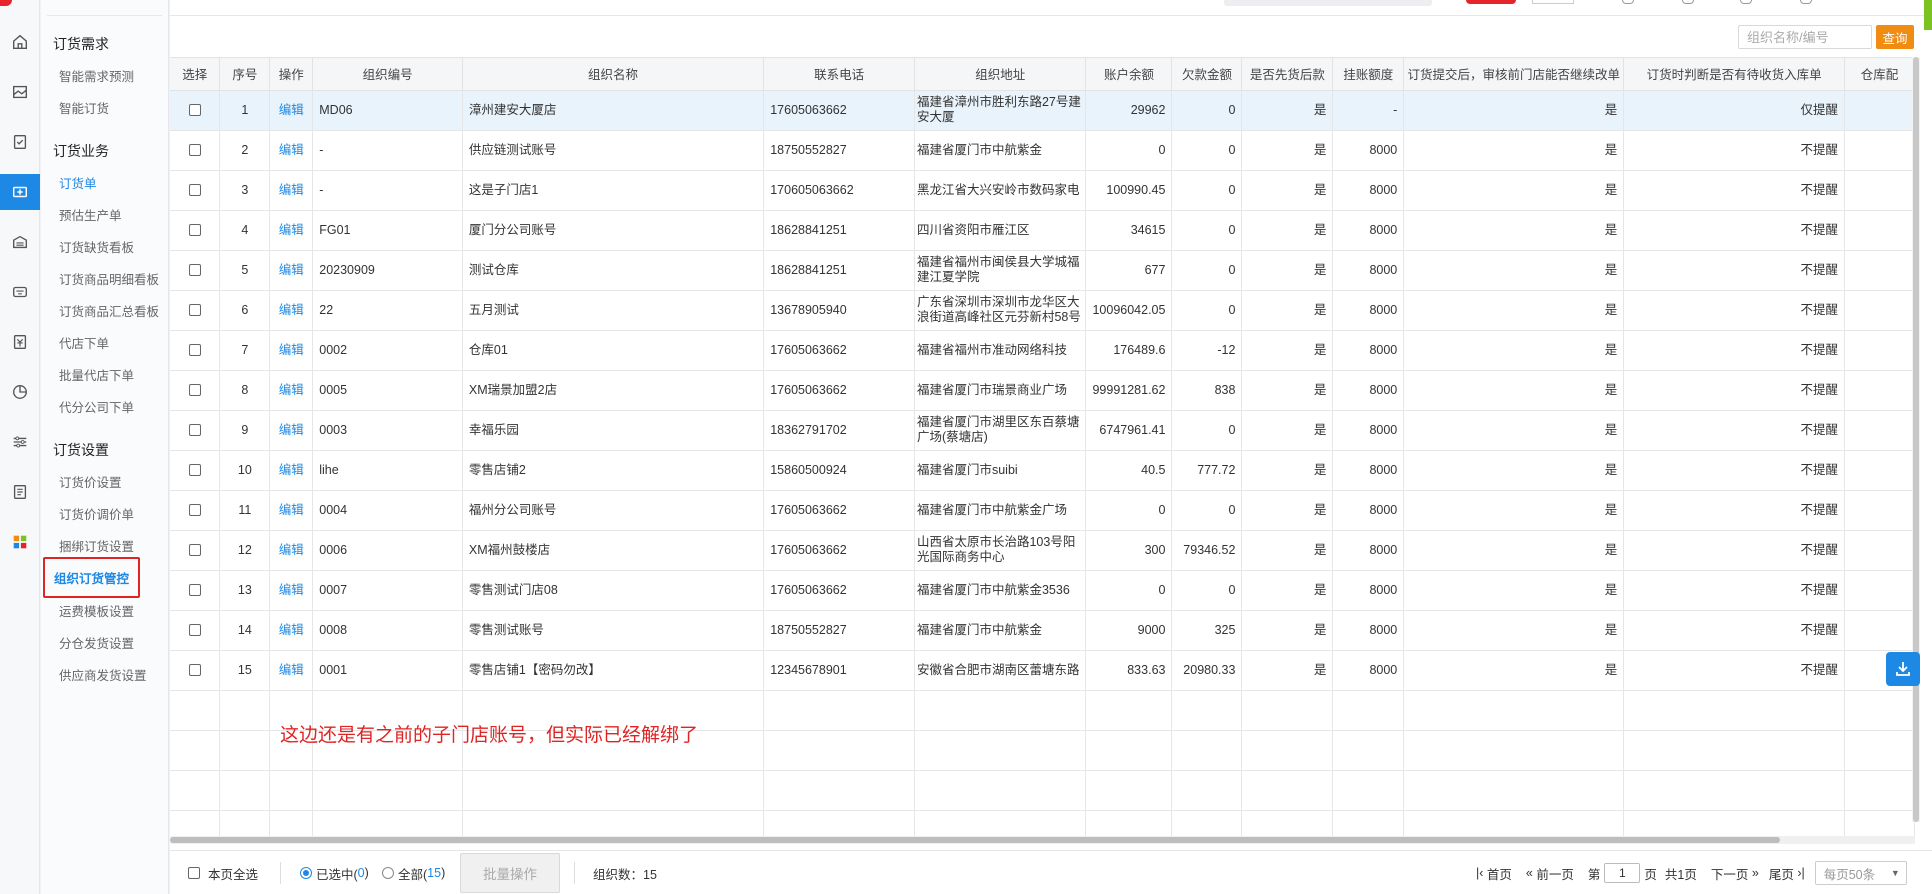 The height and width of the screenshot is (894, 1932). Describe the element at coordinates (510, 873) in the screenshot. I see `batch-operation-button: 批量操作` at that location.